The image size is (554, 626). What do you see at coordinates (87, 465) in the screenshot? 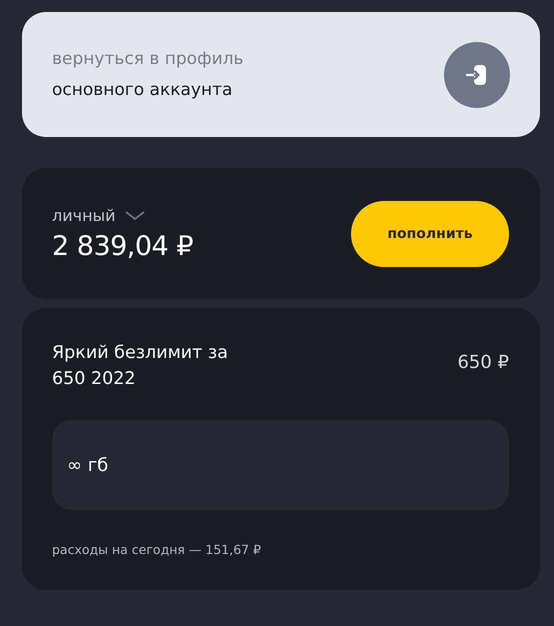
I see `data-allowance: ∞ гб` at bounding box center [87, 465].